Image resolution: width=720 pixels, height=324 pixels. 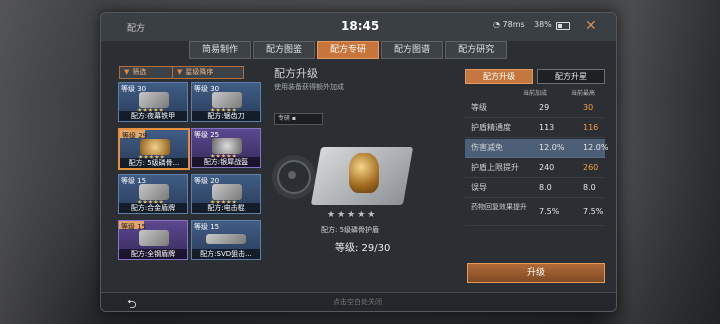 I want to click on tab-simple-craft: 简易制作, so click(x=220, y=50).